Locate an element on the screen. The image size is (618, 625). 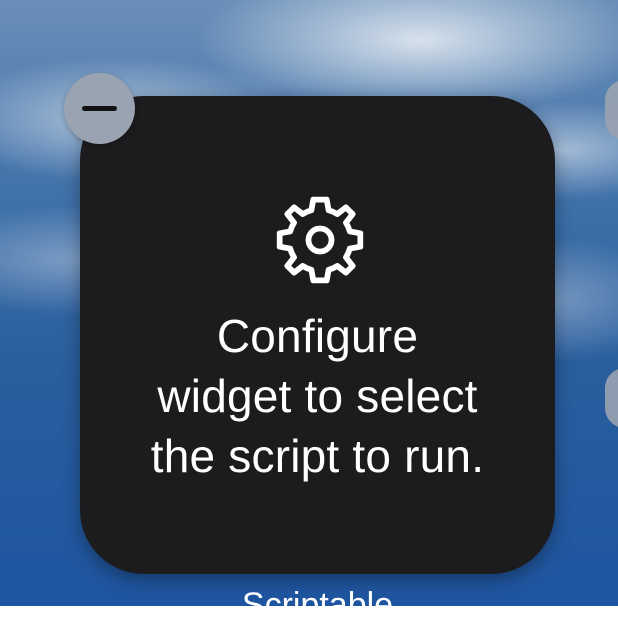
widget-app-label: Scriptable is located at coordinates (317, 605).